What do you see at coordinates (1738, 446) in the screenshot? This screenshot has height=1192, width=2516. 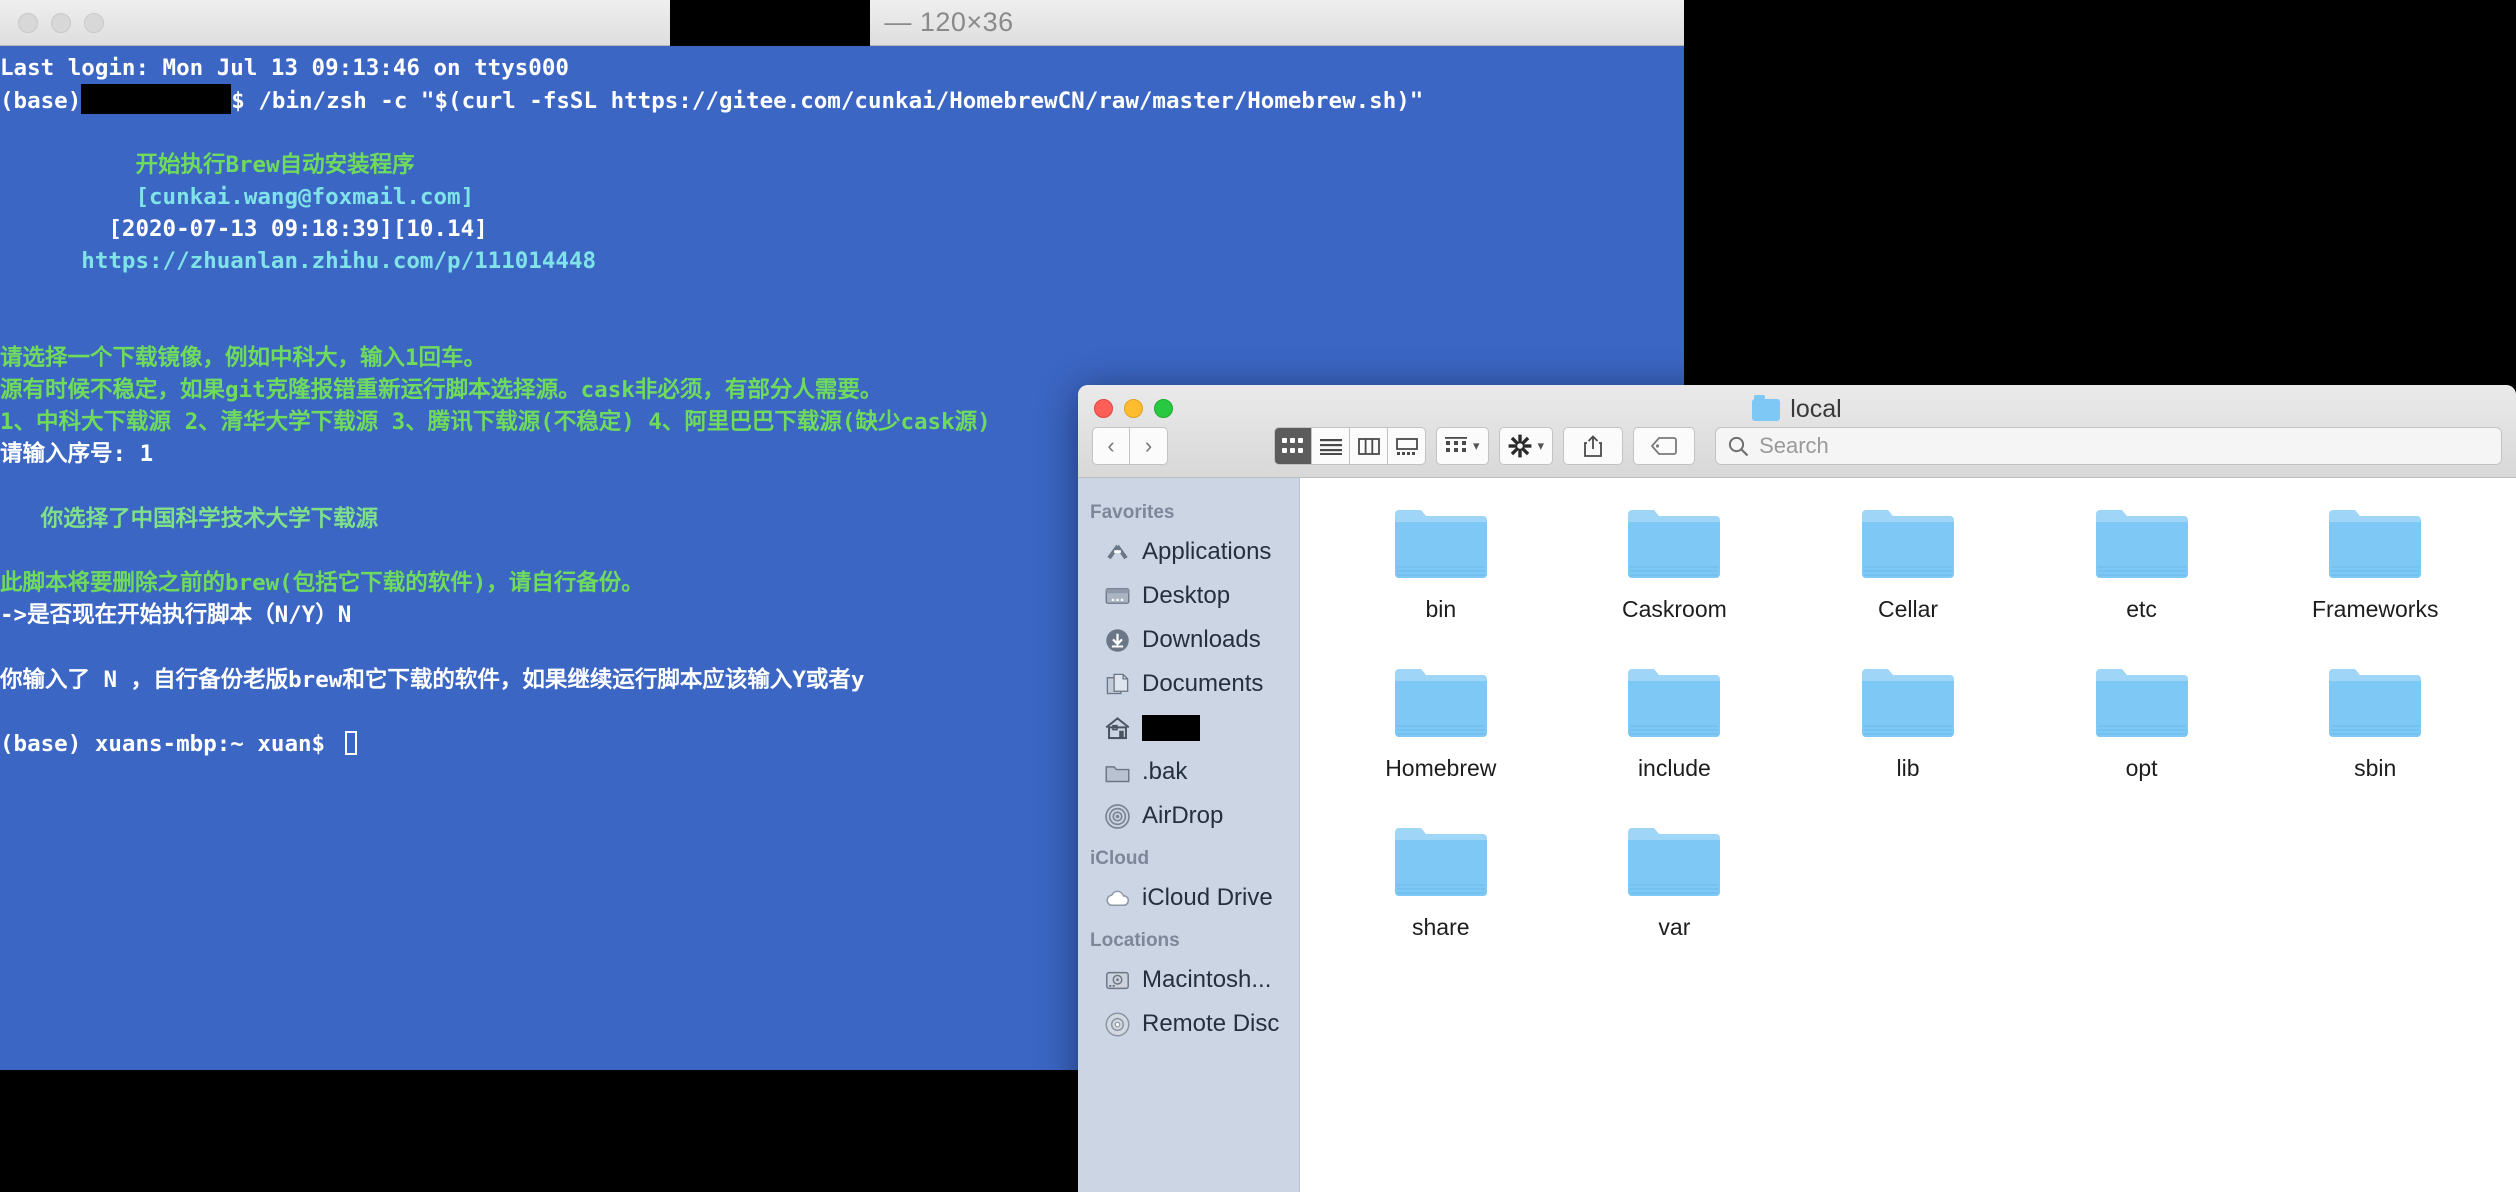 I see `search-icon` at bounding box center [1738, 446].